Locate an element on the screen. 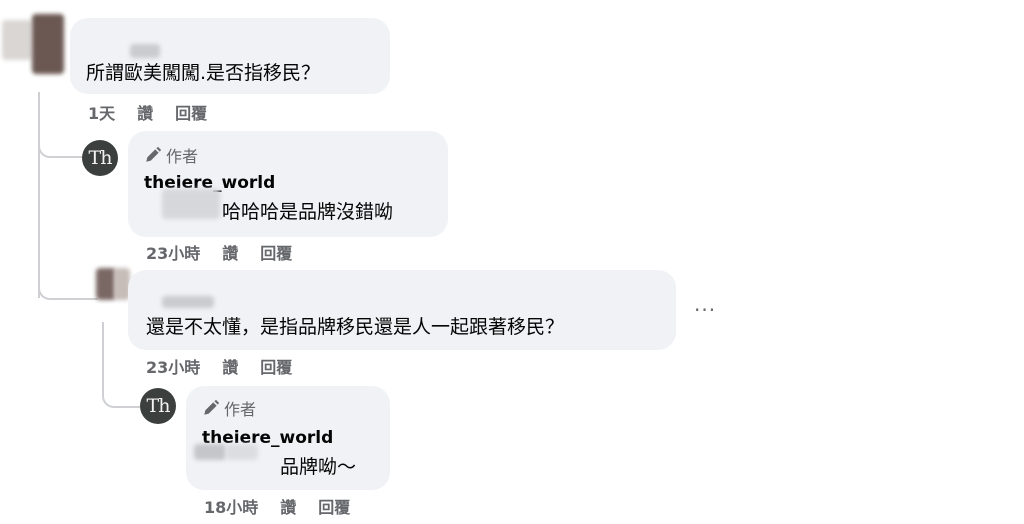 The image size is (1024, 524). comment-actions-1: 1天 讚 回覆 is located at coordinates (147, 112).